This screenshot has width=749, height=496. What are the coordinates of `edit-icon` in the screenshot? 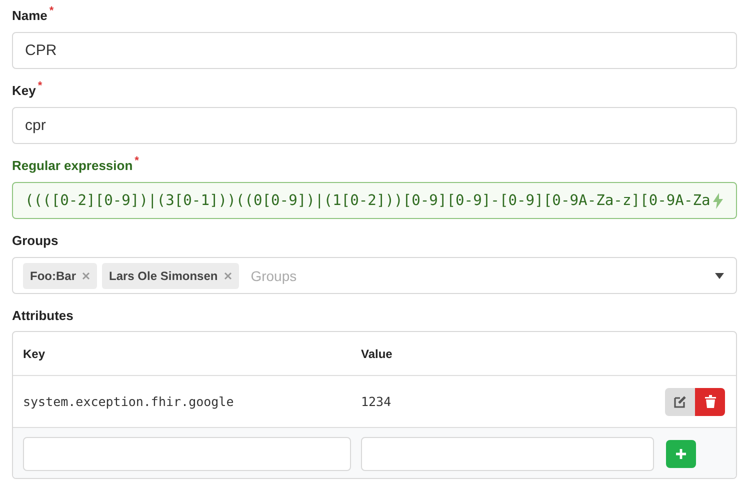 It's located at (680, 401).